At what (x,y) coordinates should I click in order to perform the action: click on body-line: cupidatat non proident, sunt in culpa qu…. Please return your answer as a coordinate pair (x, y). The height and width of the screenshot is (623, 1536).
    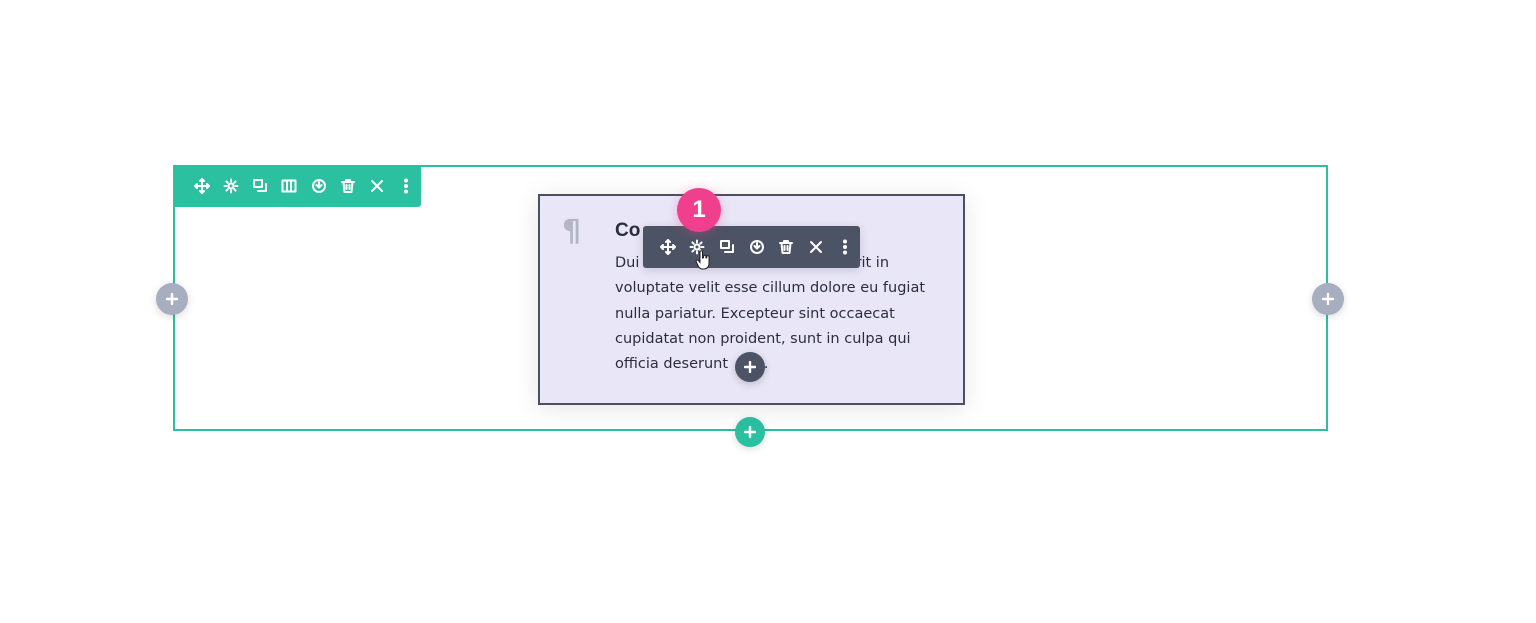
    Looking at the image, I should click on (763, 338).